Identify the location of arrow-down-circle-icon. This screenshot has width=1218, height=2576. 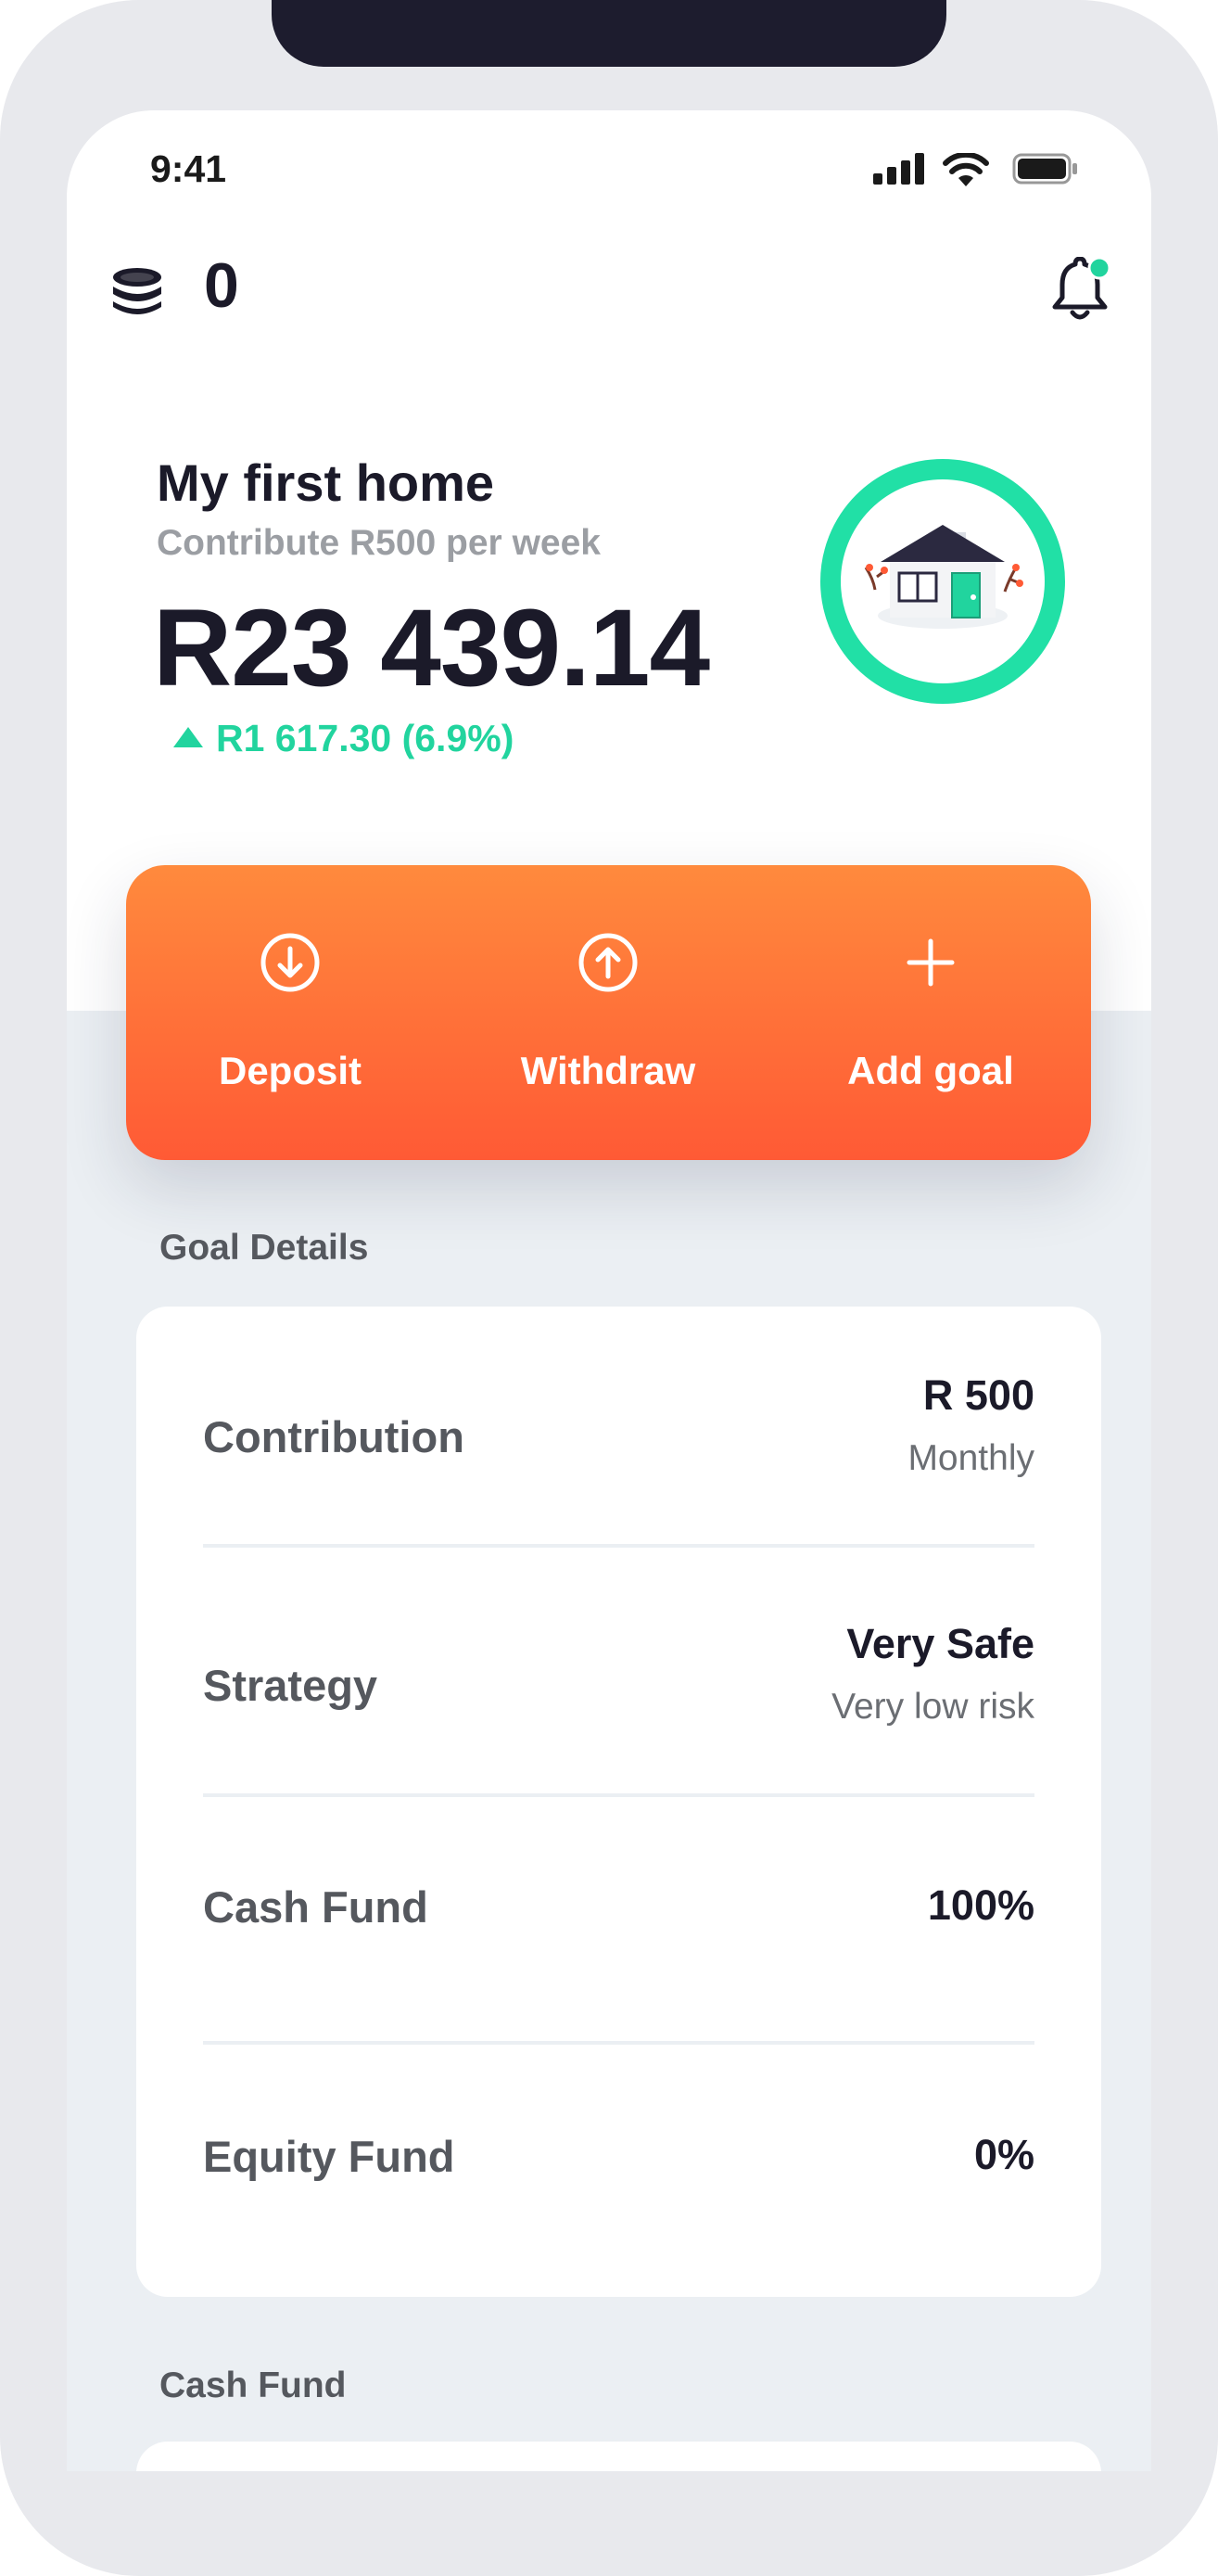
(290, 963).